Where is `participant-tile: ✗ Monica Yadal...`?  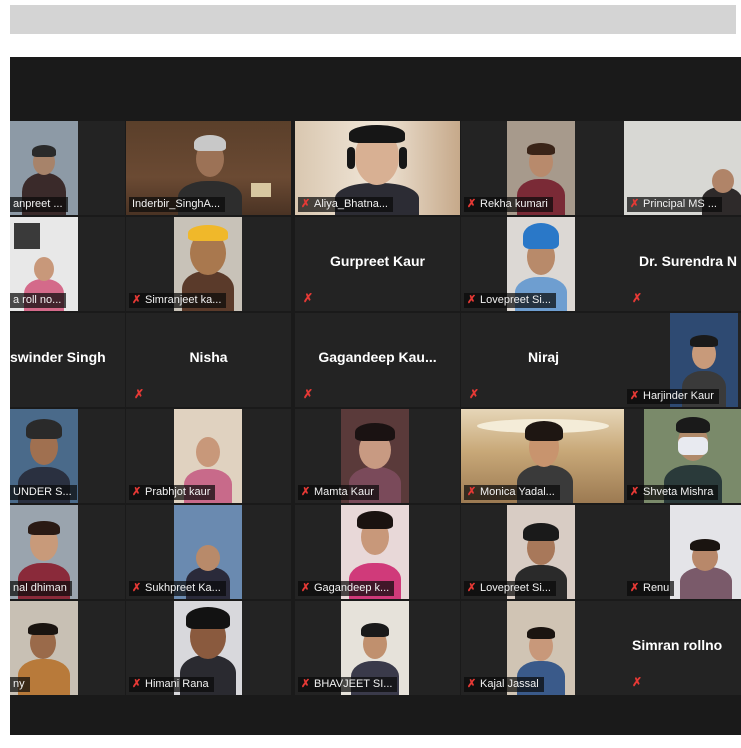 participant-tile: ✗ Monica Yadal... is located at coordinates (543, 456).